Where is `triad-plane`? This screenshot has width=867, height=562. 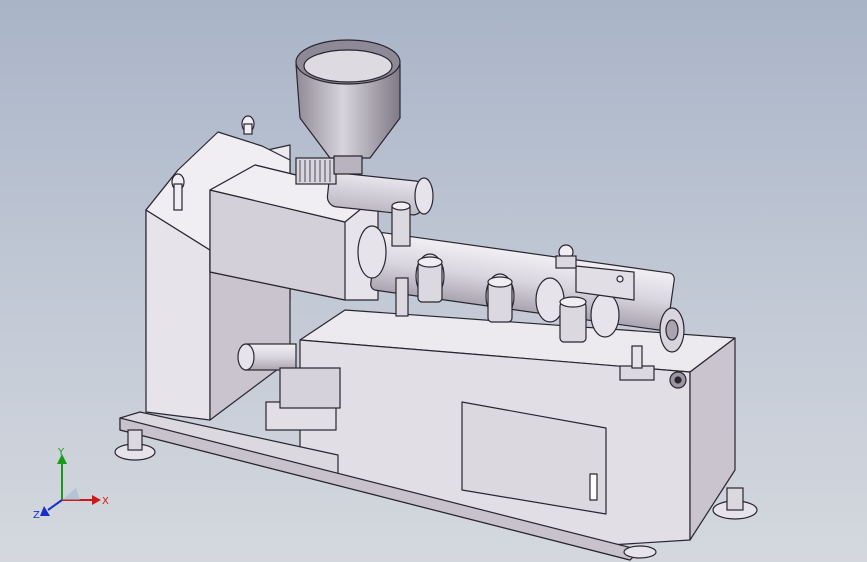 triad-plane is located at coordinates (71, 494).